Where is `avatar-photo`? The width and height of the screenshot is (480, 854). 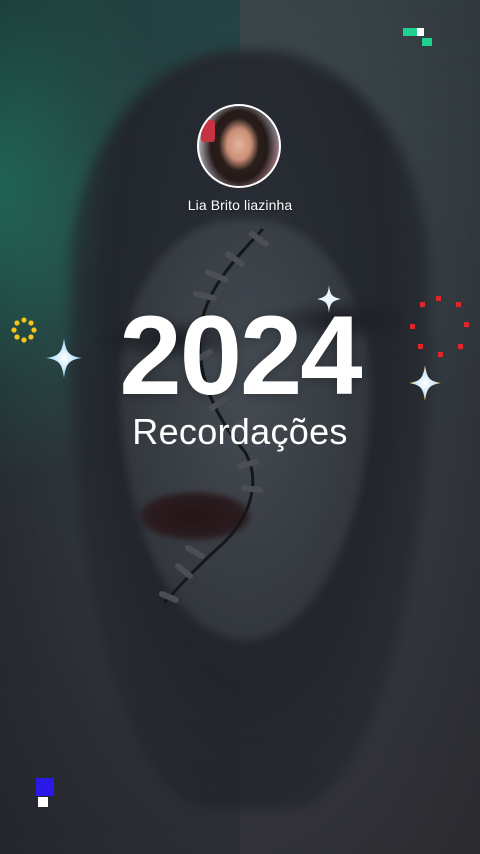
avatar-photo is located at coordinates (208, 131).